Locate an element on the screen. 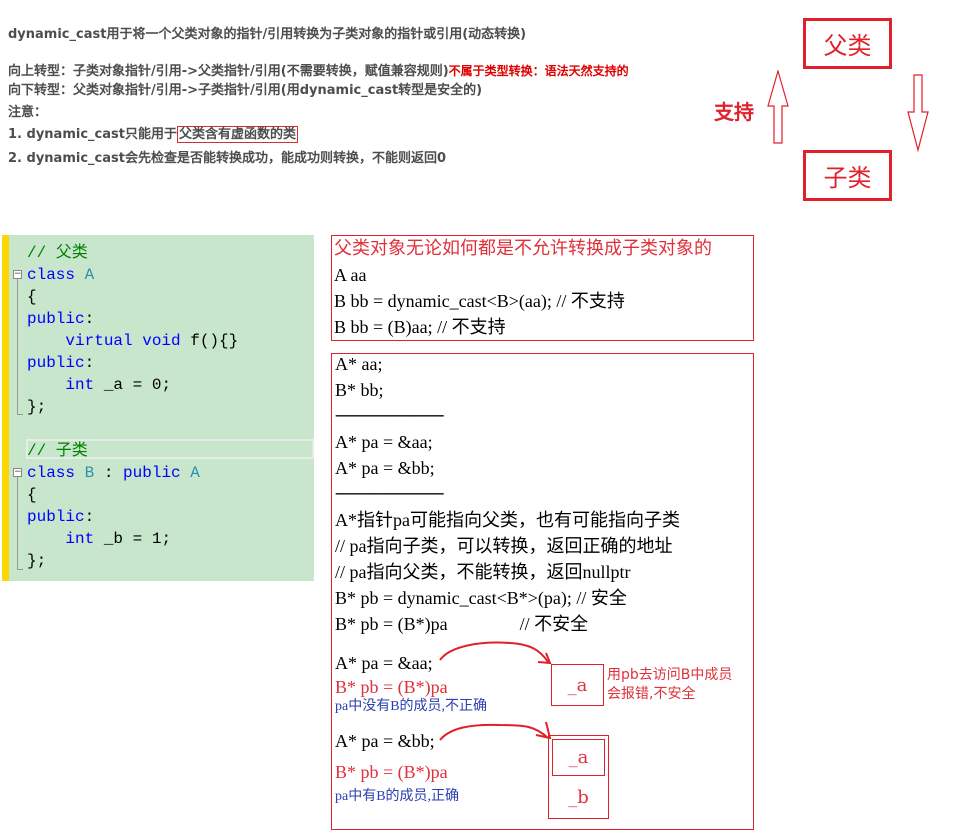  parent-class-label: 父类 is located at coordinates (847, 46).